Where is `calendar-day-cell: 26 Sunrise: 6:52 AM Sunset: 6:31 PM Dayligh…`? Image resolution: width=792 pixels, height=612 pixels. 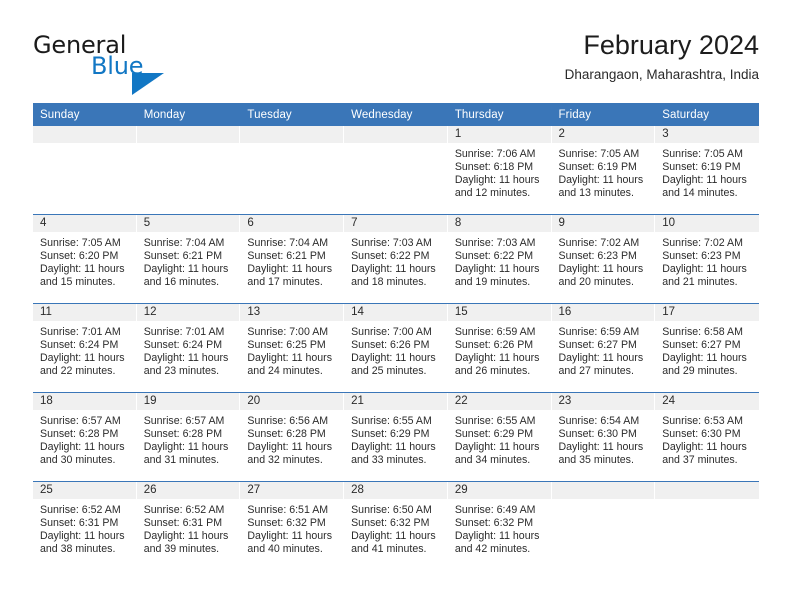 calendar-day-cell: 26 Sunrise: 6:52 AM Sunset: 6:31 PM Dayligh… is located at coordinates (188, 525).